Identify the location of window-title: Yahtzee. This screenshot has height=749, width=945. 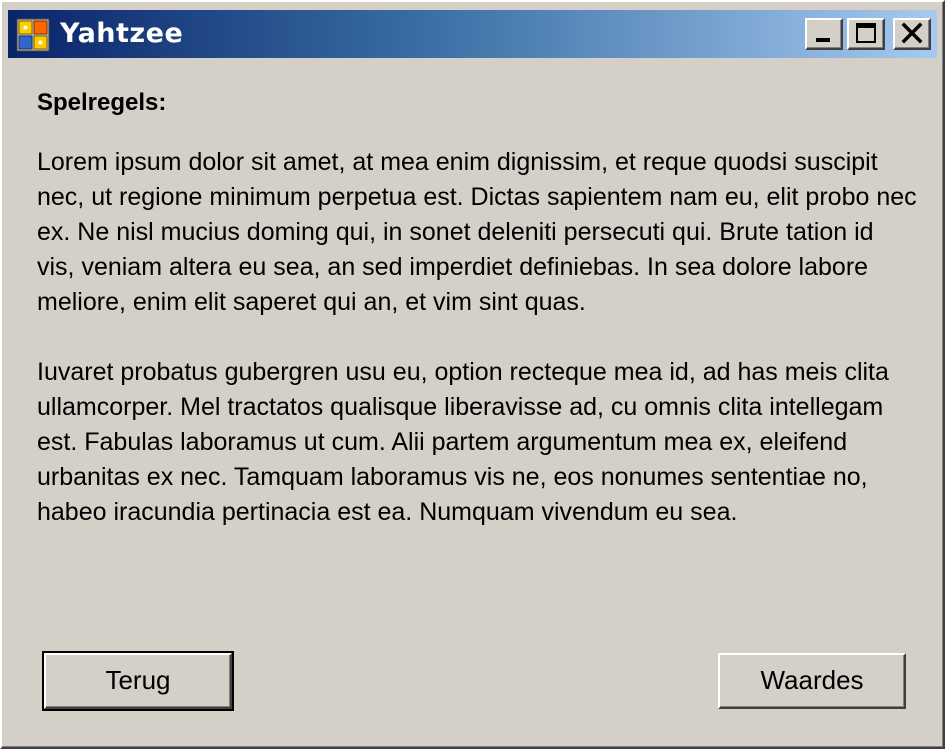
(122, 33).